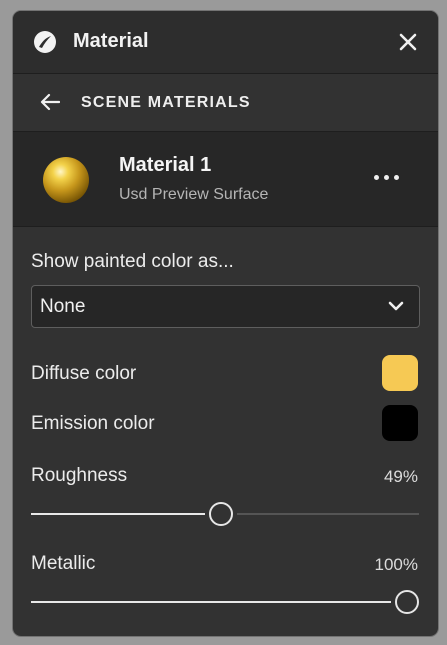 Image resolution: width=447 pixels, height=645 pixels. Describe the element at coordinates (166, 102) in the screenshot. I see `breadcrumb-label: SCENE MATERIALS` at that location.